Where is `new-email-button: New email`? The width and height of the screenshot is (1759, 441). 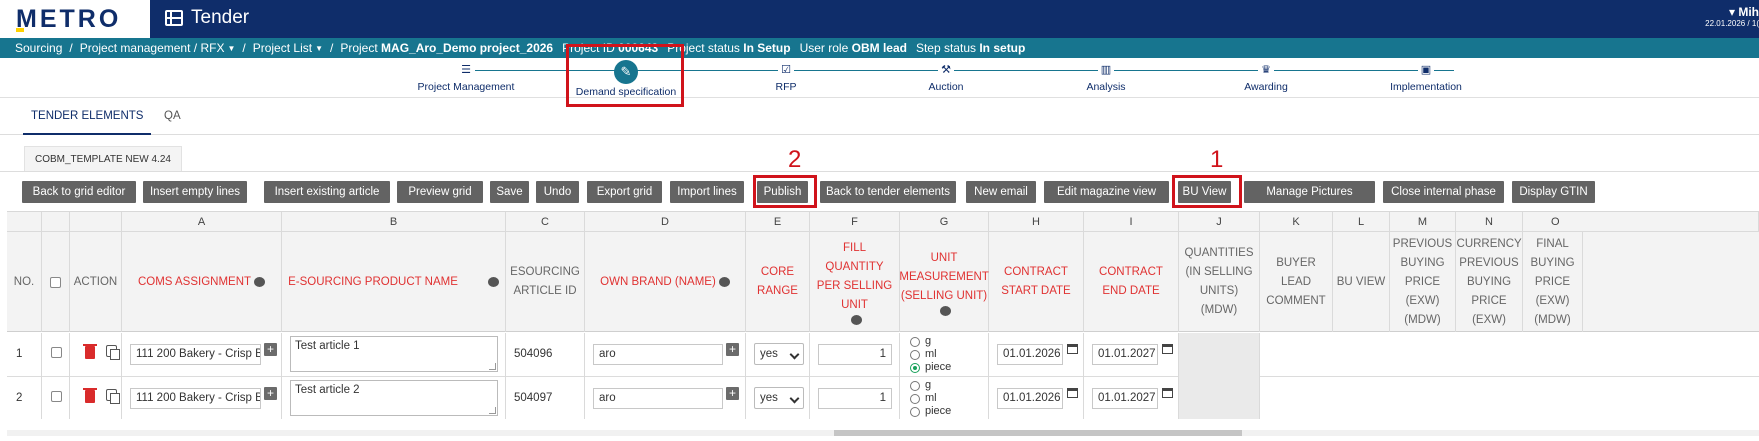
new-email-button: New email is located at coordinates (1001, 192).